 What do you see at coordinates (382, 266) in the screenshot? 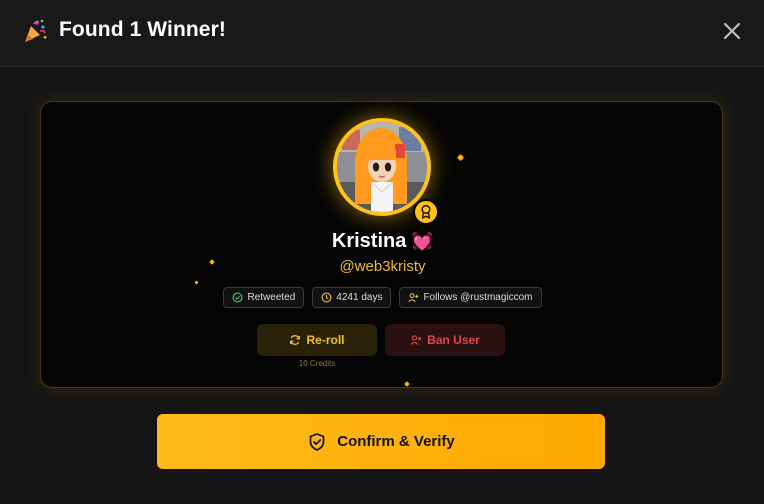
I see `winner-handle: @web3kristy` at bounding box center [382, 266].